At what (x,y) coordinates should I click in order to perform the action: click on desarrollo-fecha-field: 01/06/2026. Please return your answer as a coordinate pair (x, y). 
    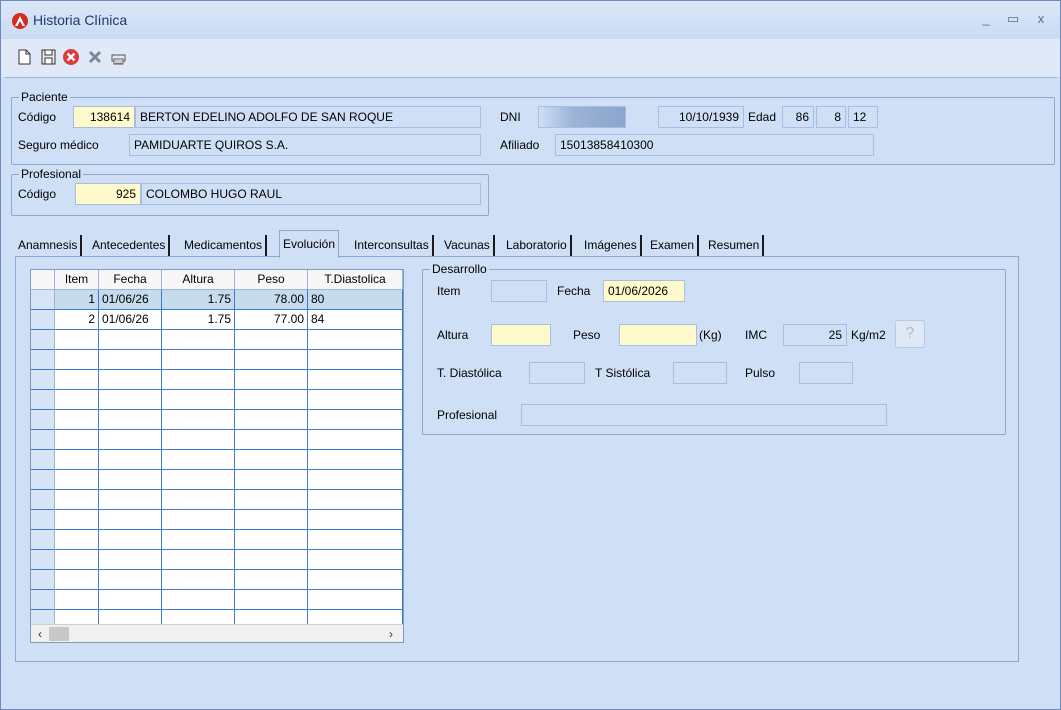
    Looking at the image, I should click on (644, 291).